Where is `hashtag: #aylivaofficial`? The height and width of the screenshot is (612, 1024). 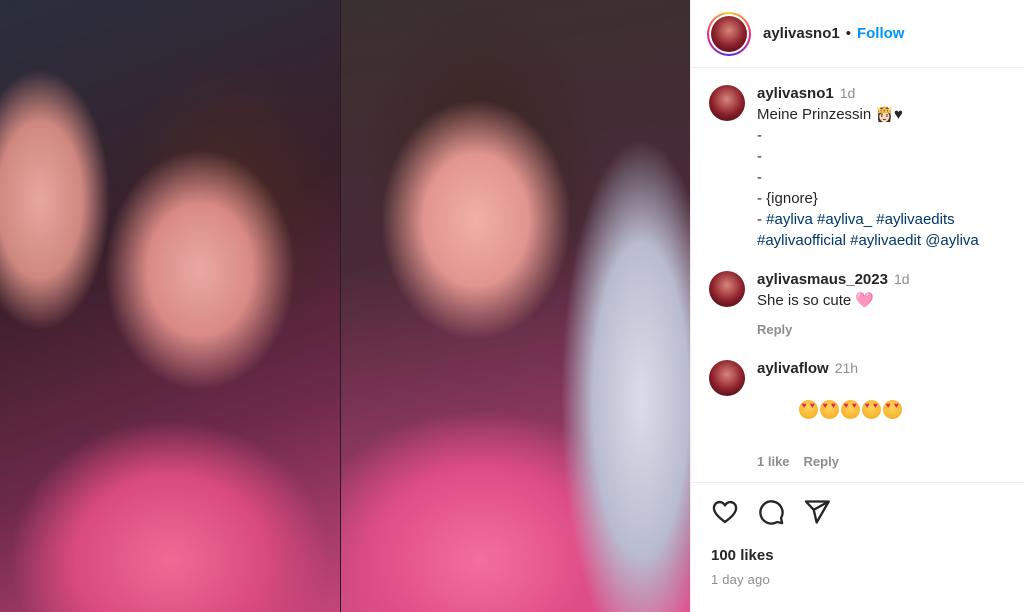
hashtag: #aylivaofficial is located at coordinates (801, 240).